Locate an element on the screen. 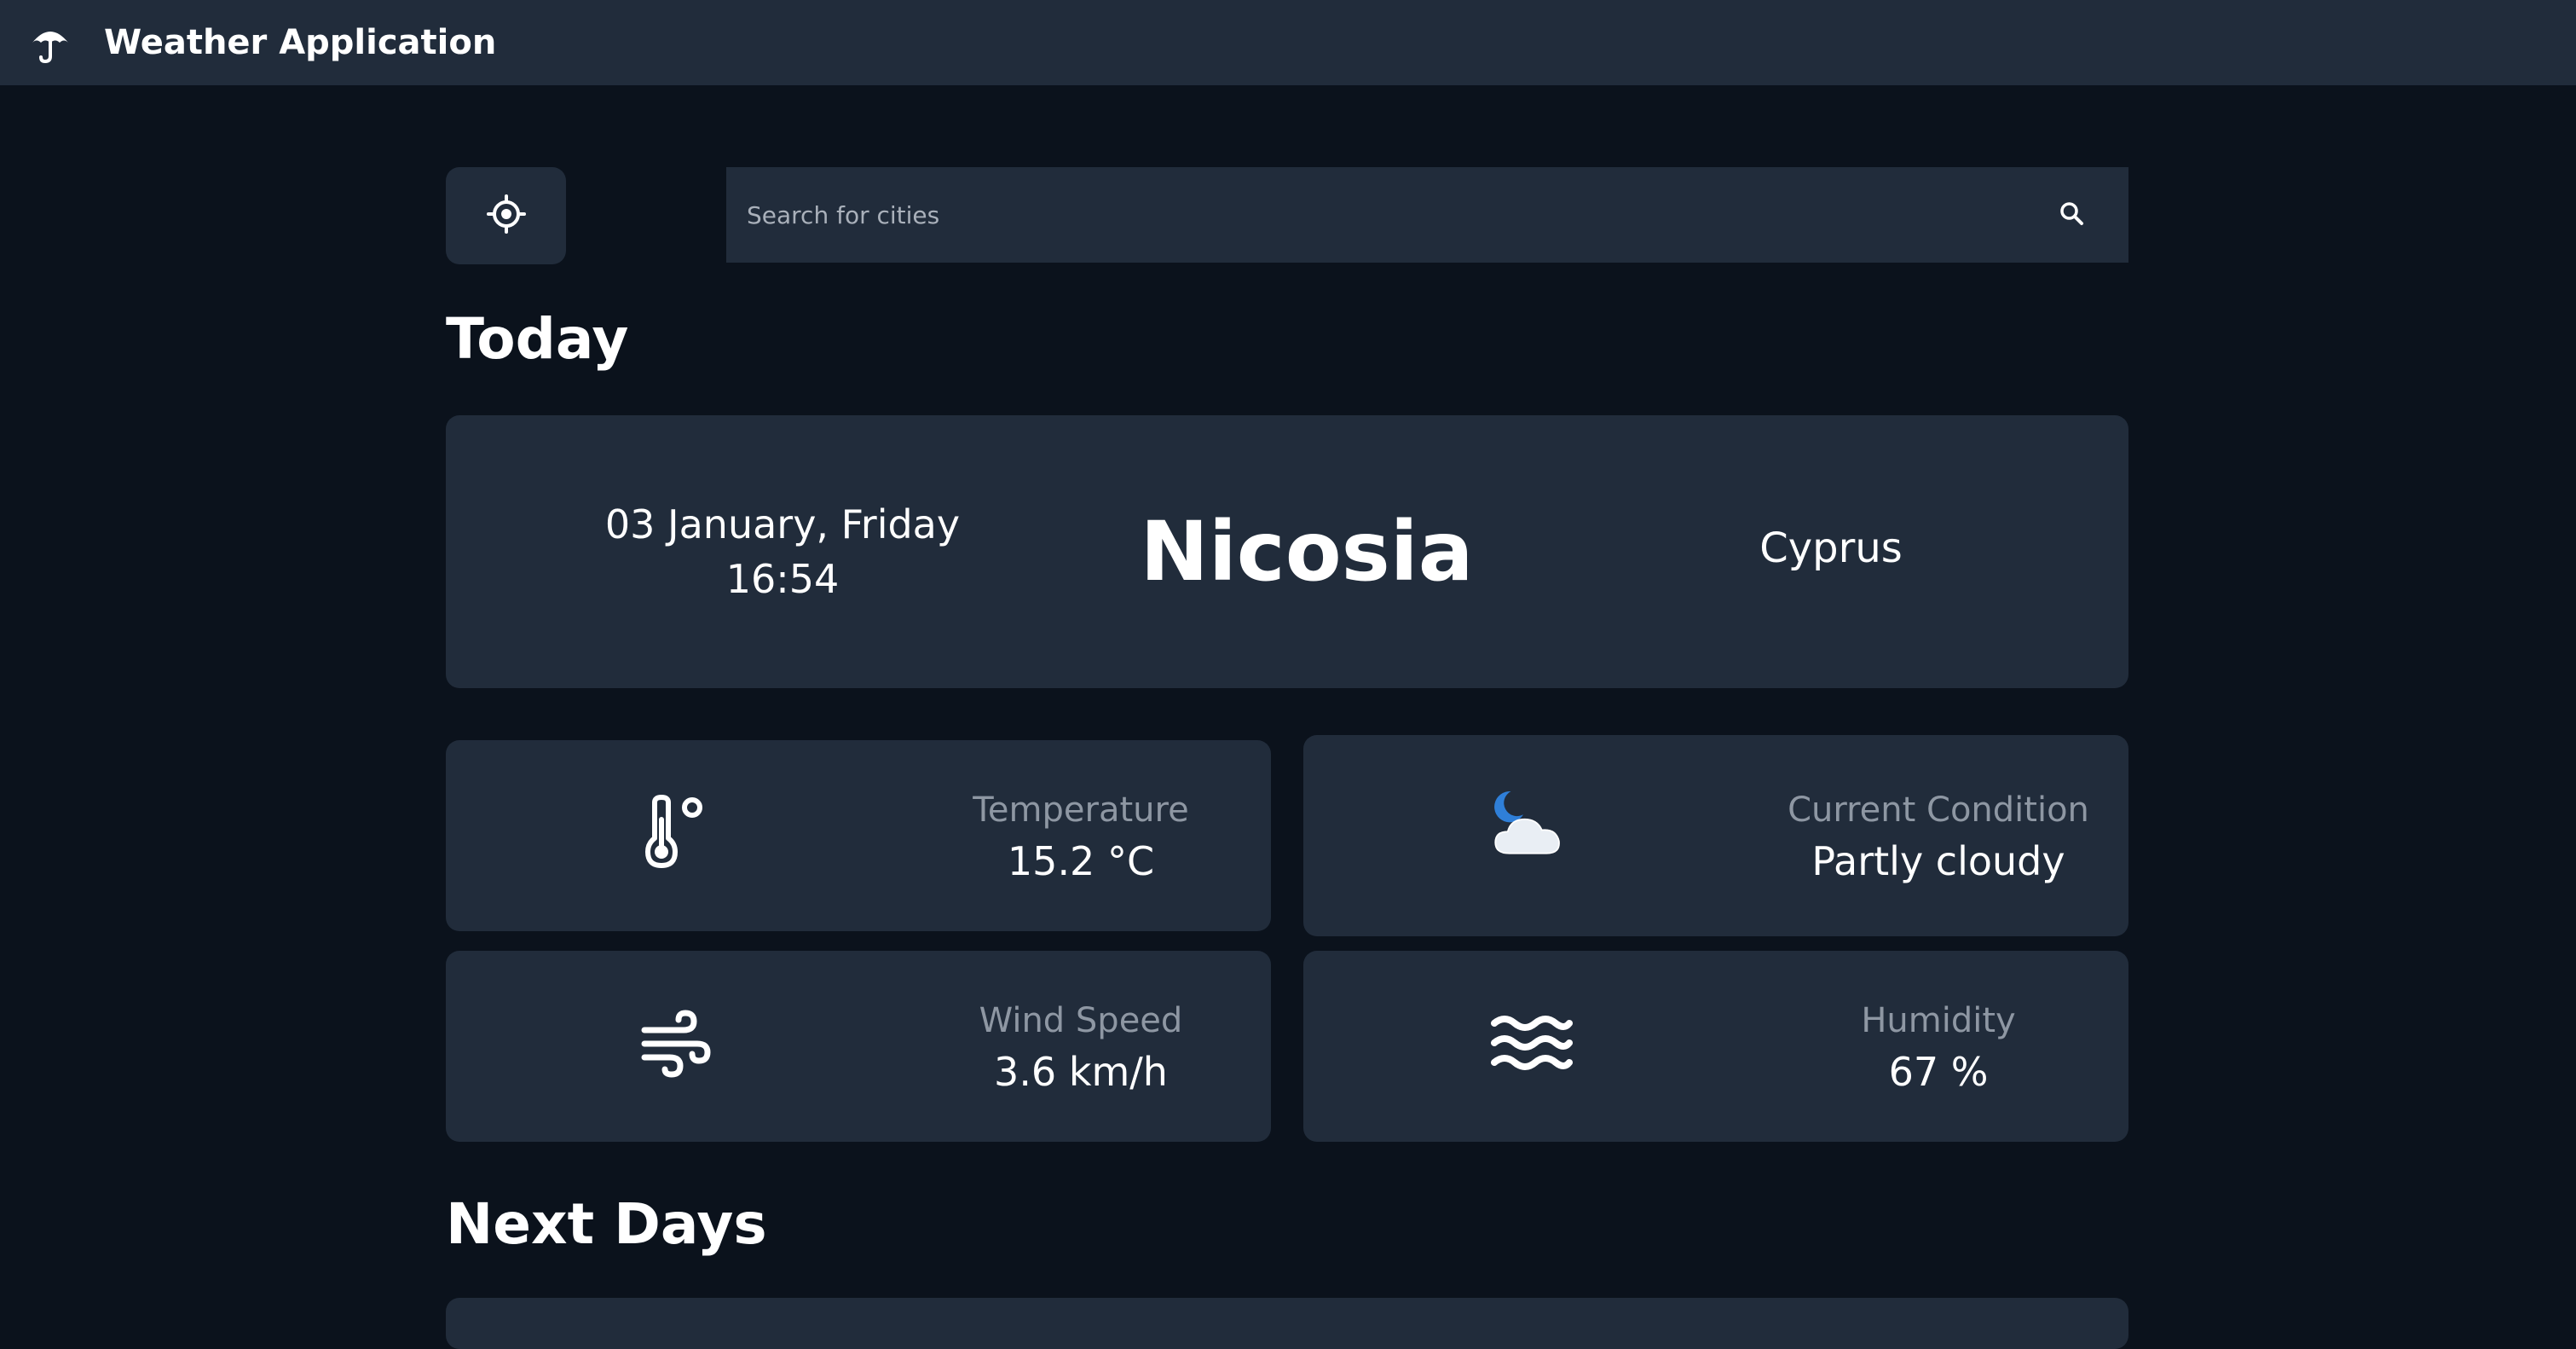 This screenshot has width=2576, height=1349. temperature-value: 15.2 °C is located at coordinates (1081, 861).